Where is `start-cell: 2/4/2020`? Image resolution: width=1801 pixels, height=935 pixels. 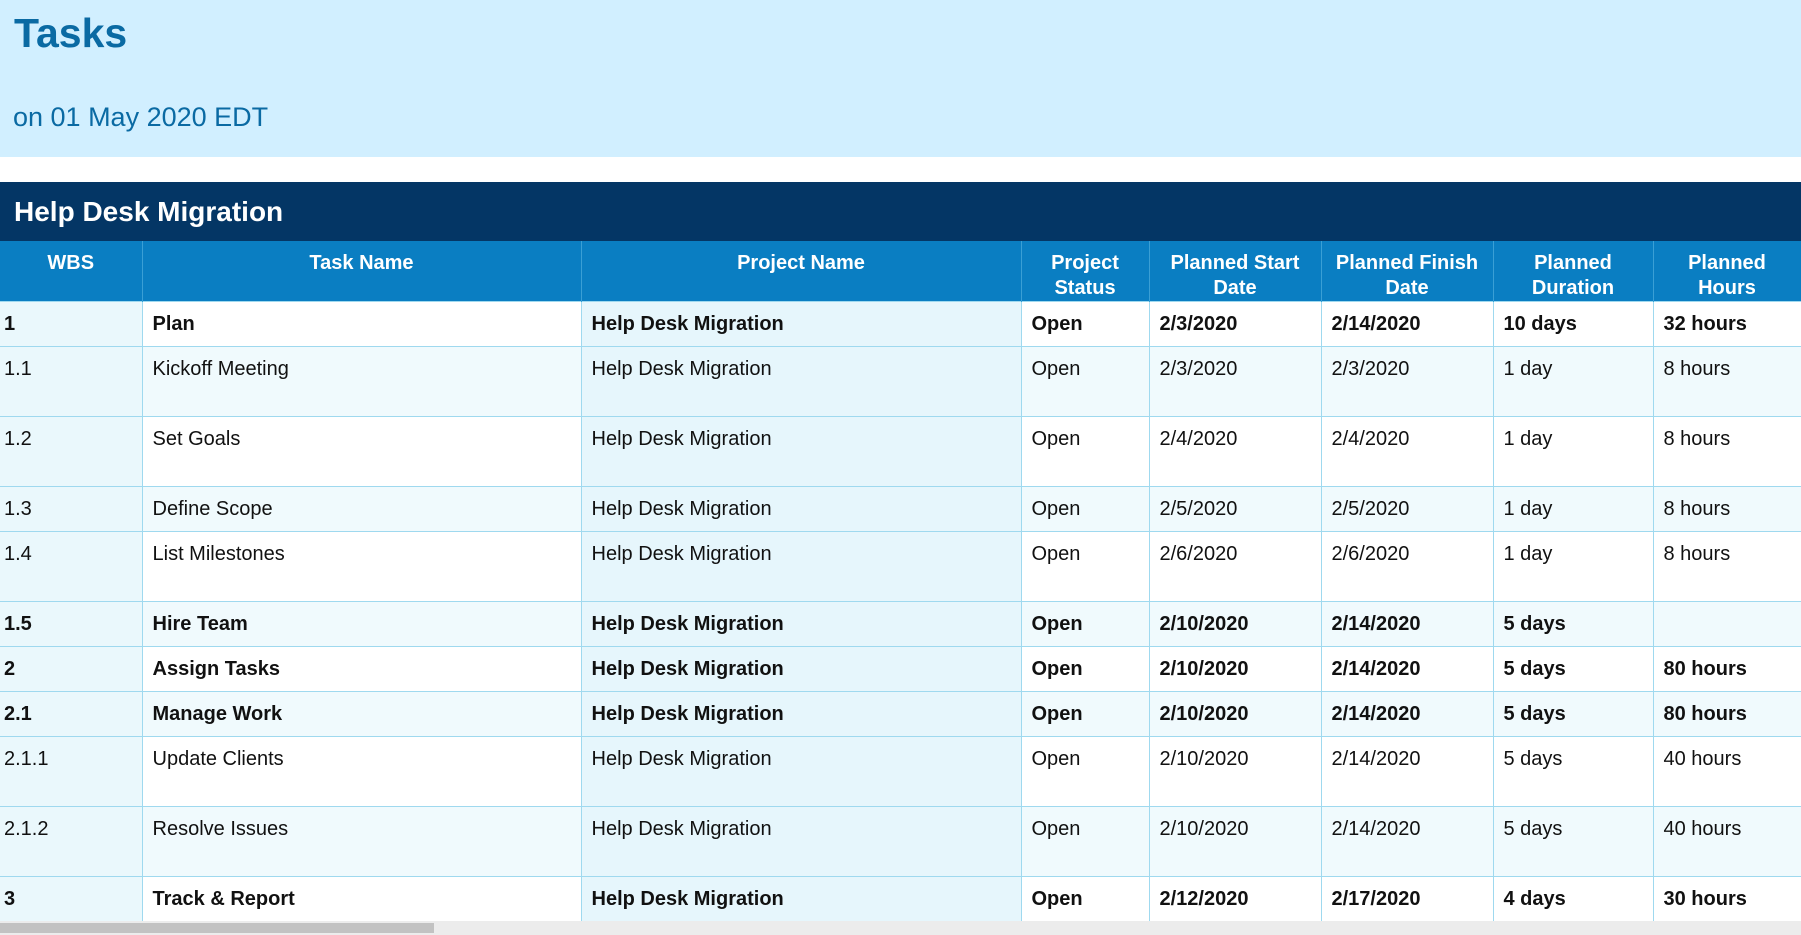
start-cell: 2/4/2020 is located at coordinates (1235, 451).